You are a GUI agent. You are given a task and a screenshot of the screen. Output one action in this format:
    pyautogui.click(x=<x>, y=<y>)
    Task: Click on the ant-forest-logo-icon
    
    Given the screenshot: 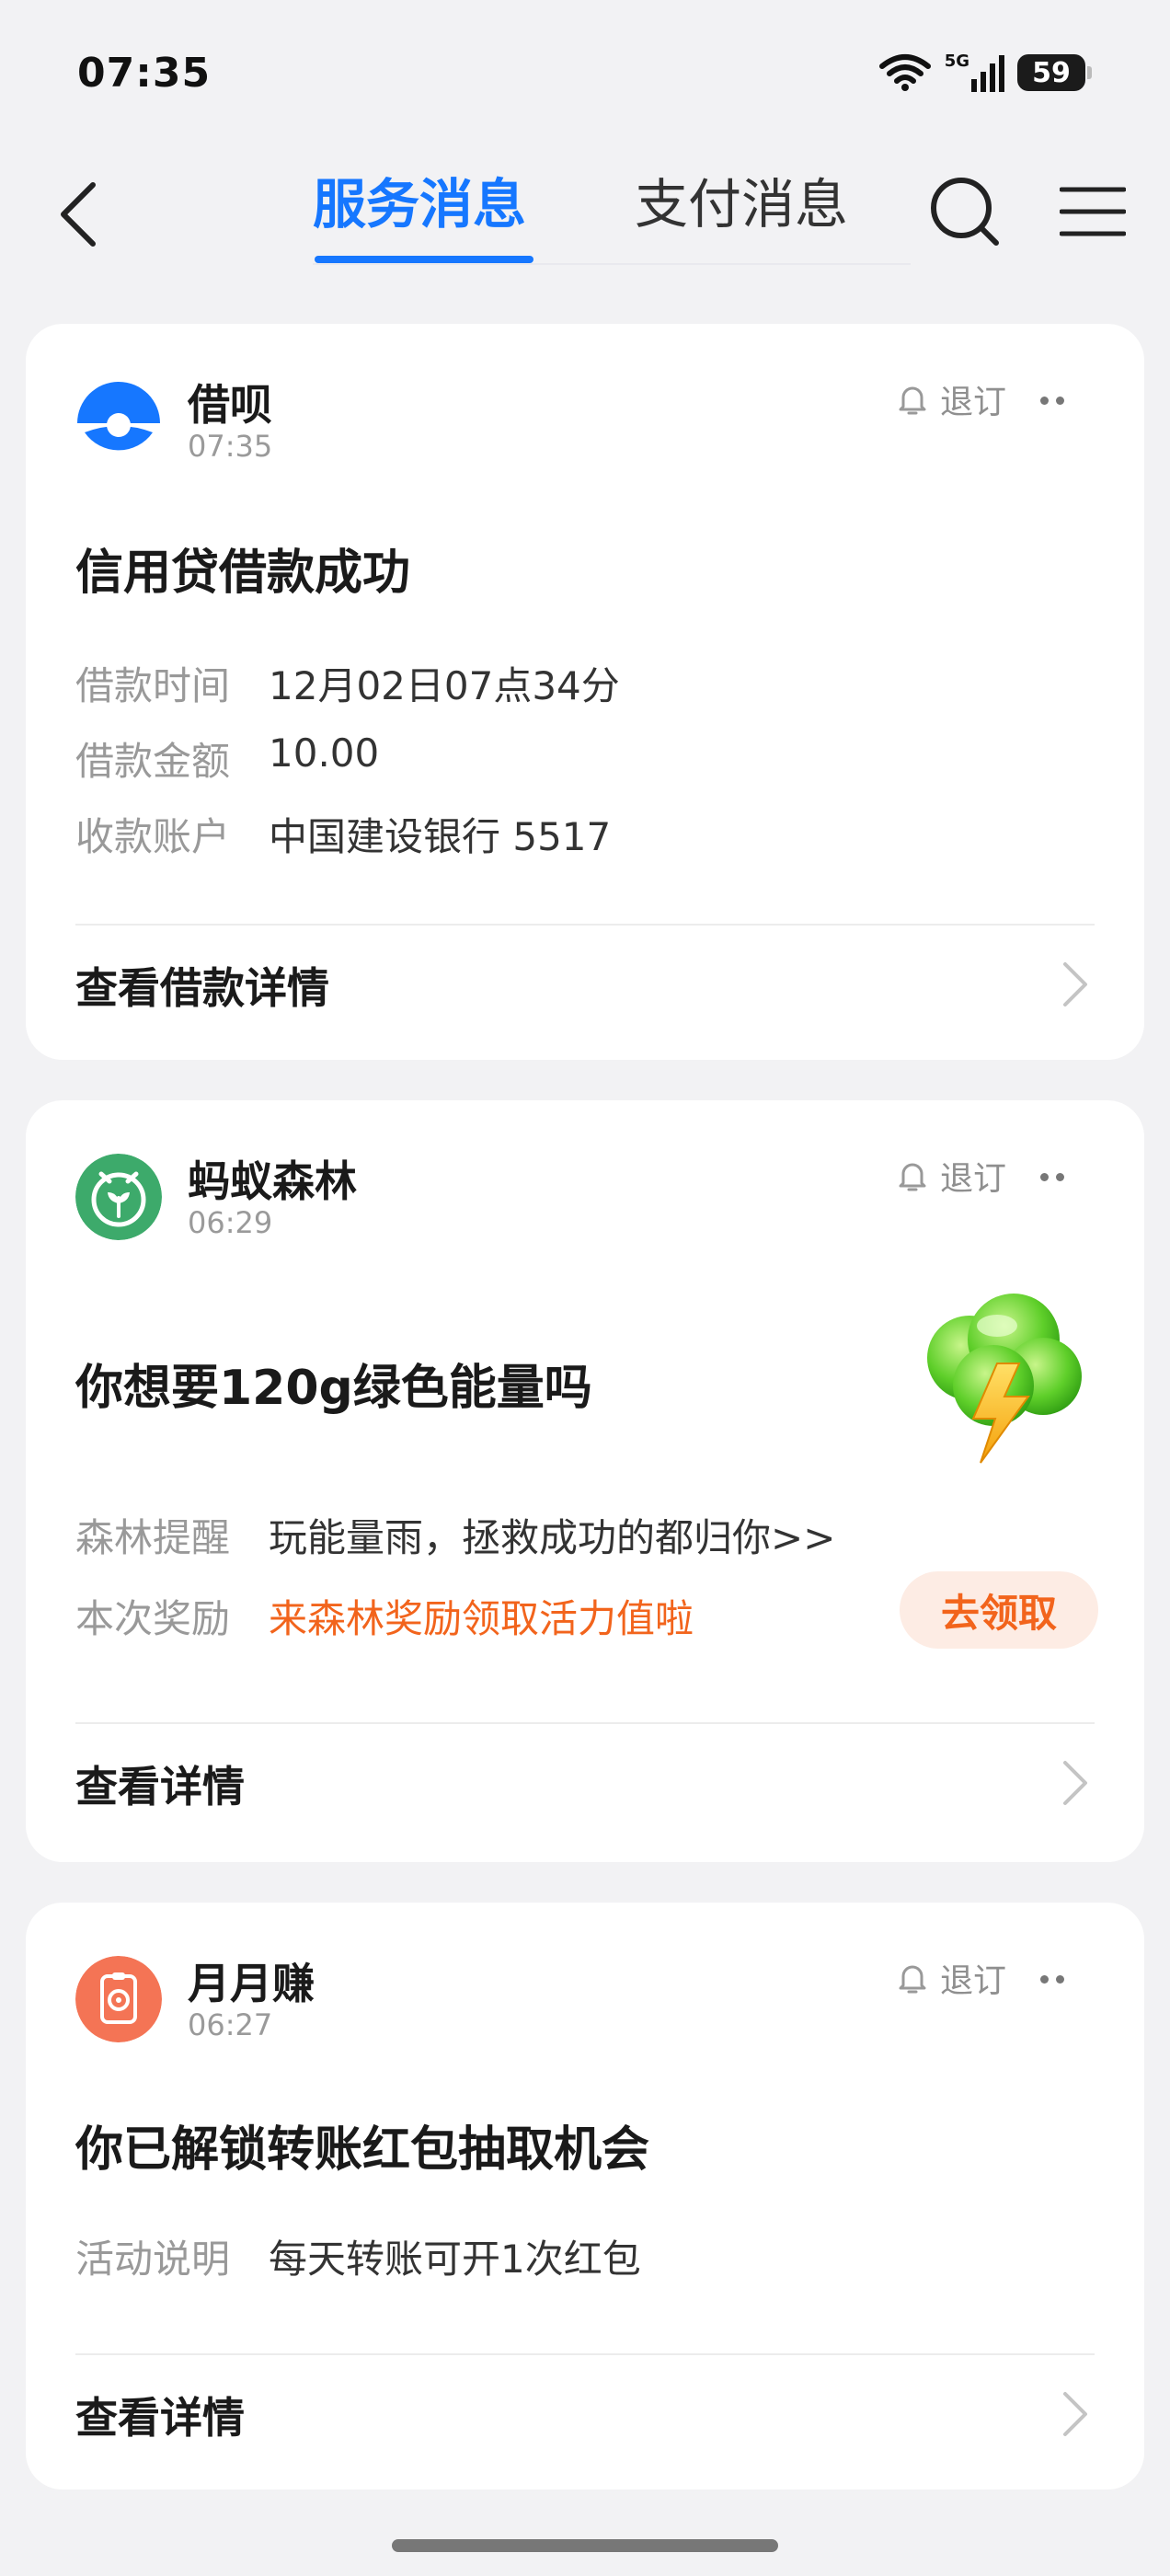 What is the action you would take?
    pyautogui.click(x=118, y=1197)
    